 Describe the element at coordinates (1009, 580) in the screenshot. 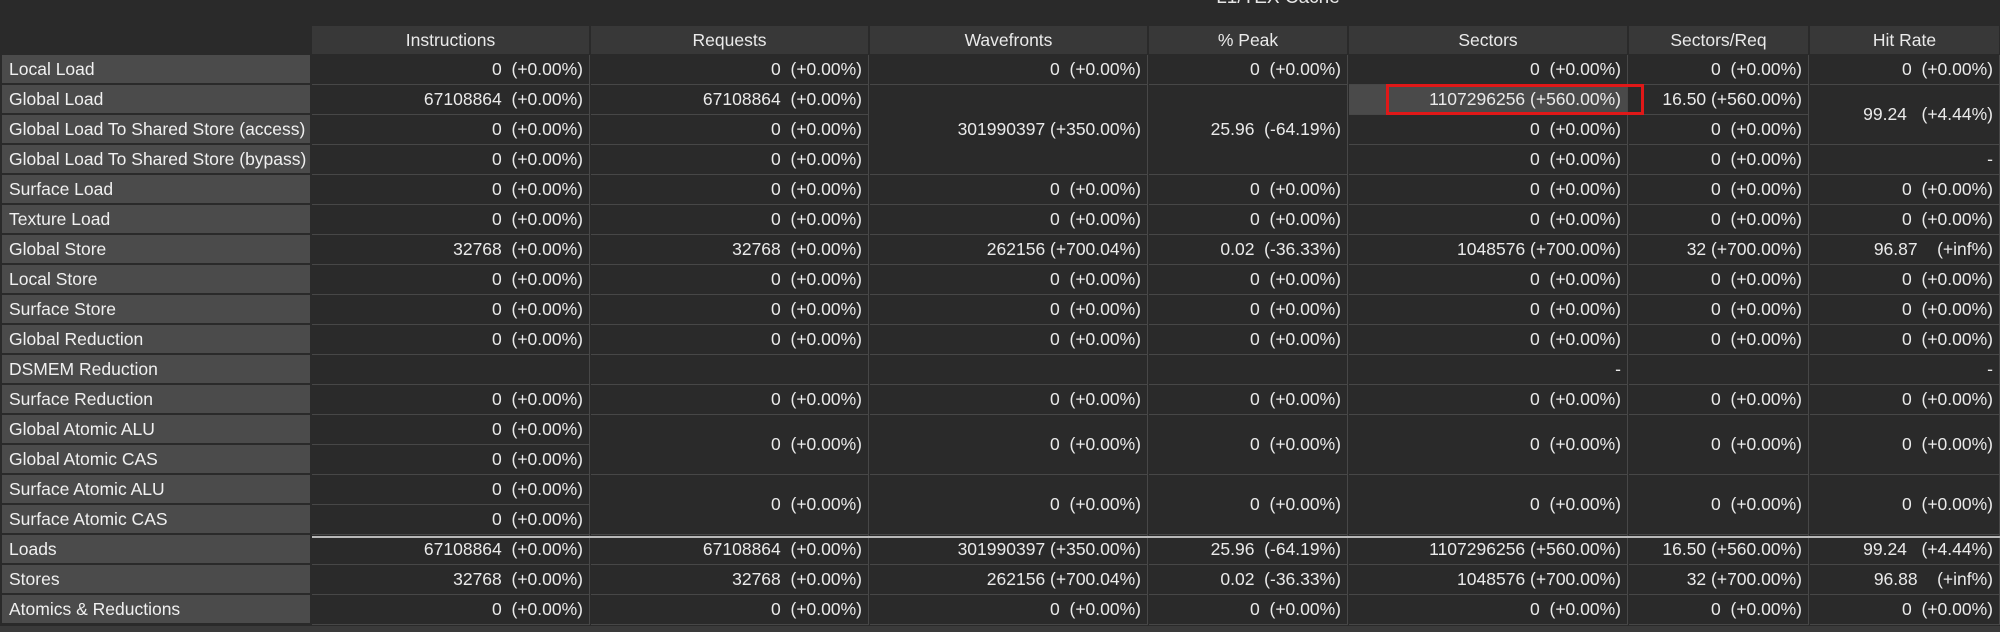

I see `table-cell: 262156 (+700.04%)` at that location.